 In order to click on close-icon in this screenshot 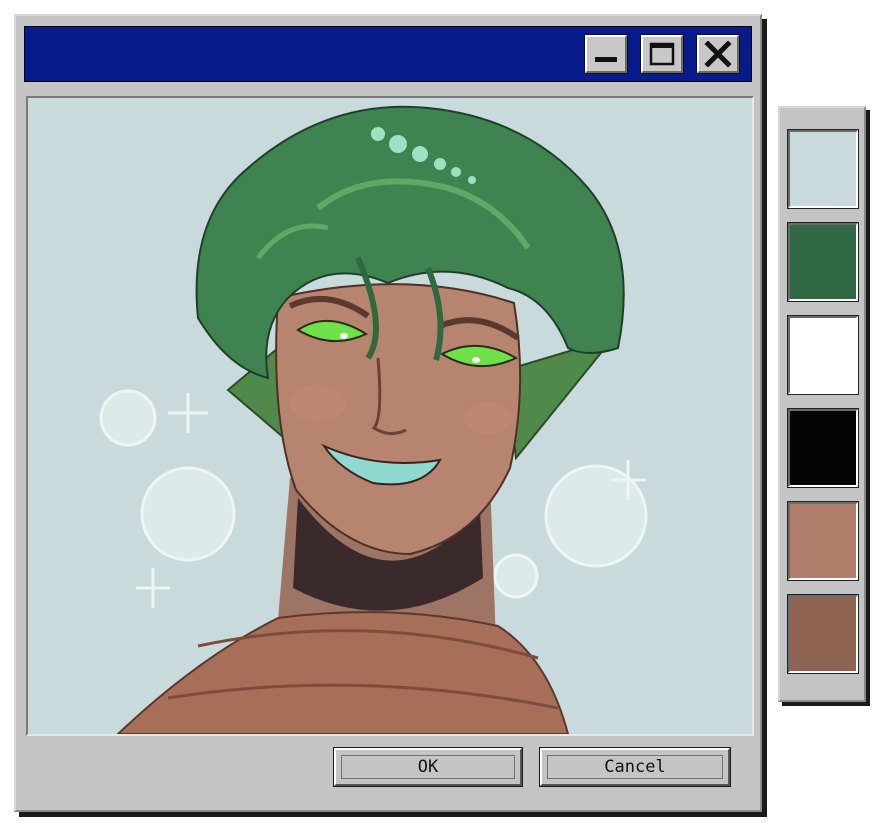, I will do `click(718, 54)`.